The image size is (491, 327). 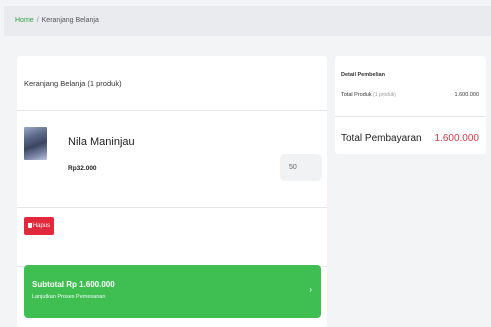 I want to click on breadcrumb: Home / Keranjang Belanja, so click(x=247, y=21).